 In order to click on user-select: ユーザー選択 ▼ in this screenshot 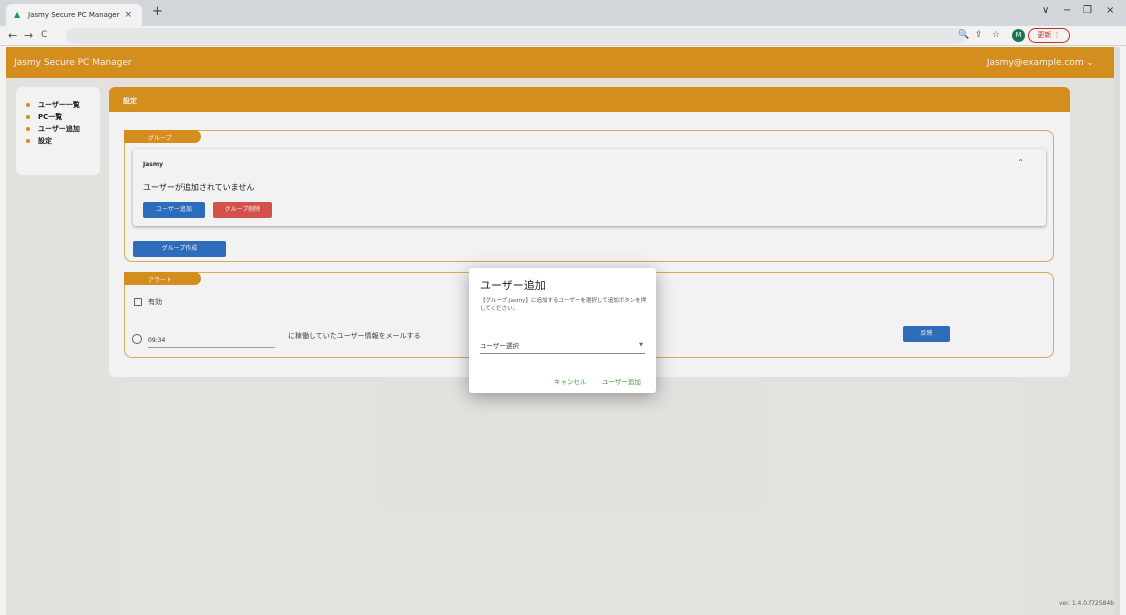, I will do `click(562, 347)`.